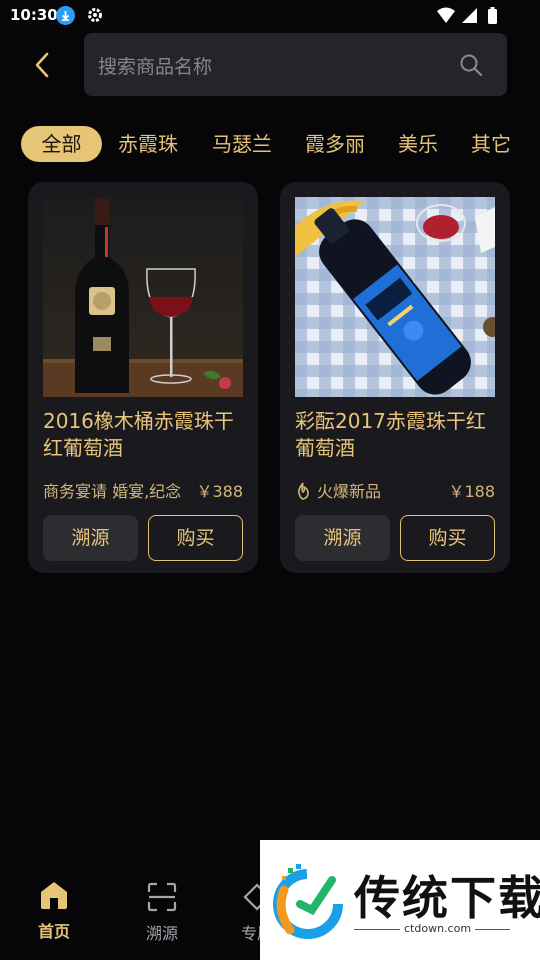 Image resolution: width=540 pixels, height=960 pixels. I want to click on system-status-icons, so click(470, 18).